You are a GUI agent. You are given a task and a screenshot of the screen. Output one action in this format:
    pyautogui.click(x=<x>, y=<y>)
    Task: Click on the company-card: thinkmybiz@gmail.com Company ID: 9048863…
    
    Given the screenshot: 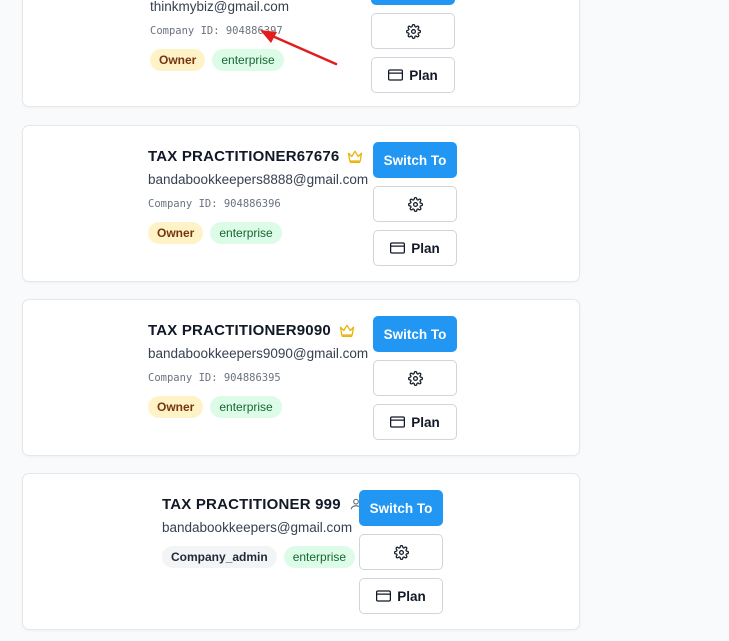 What is the action you would take?
    pyautogui.click(x=301, y=53)
    